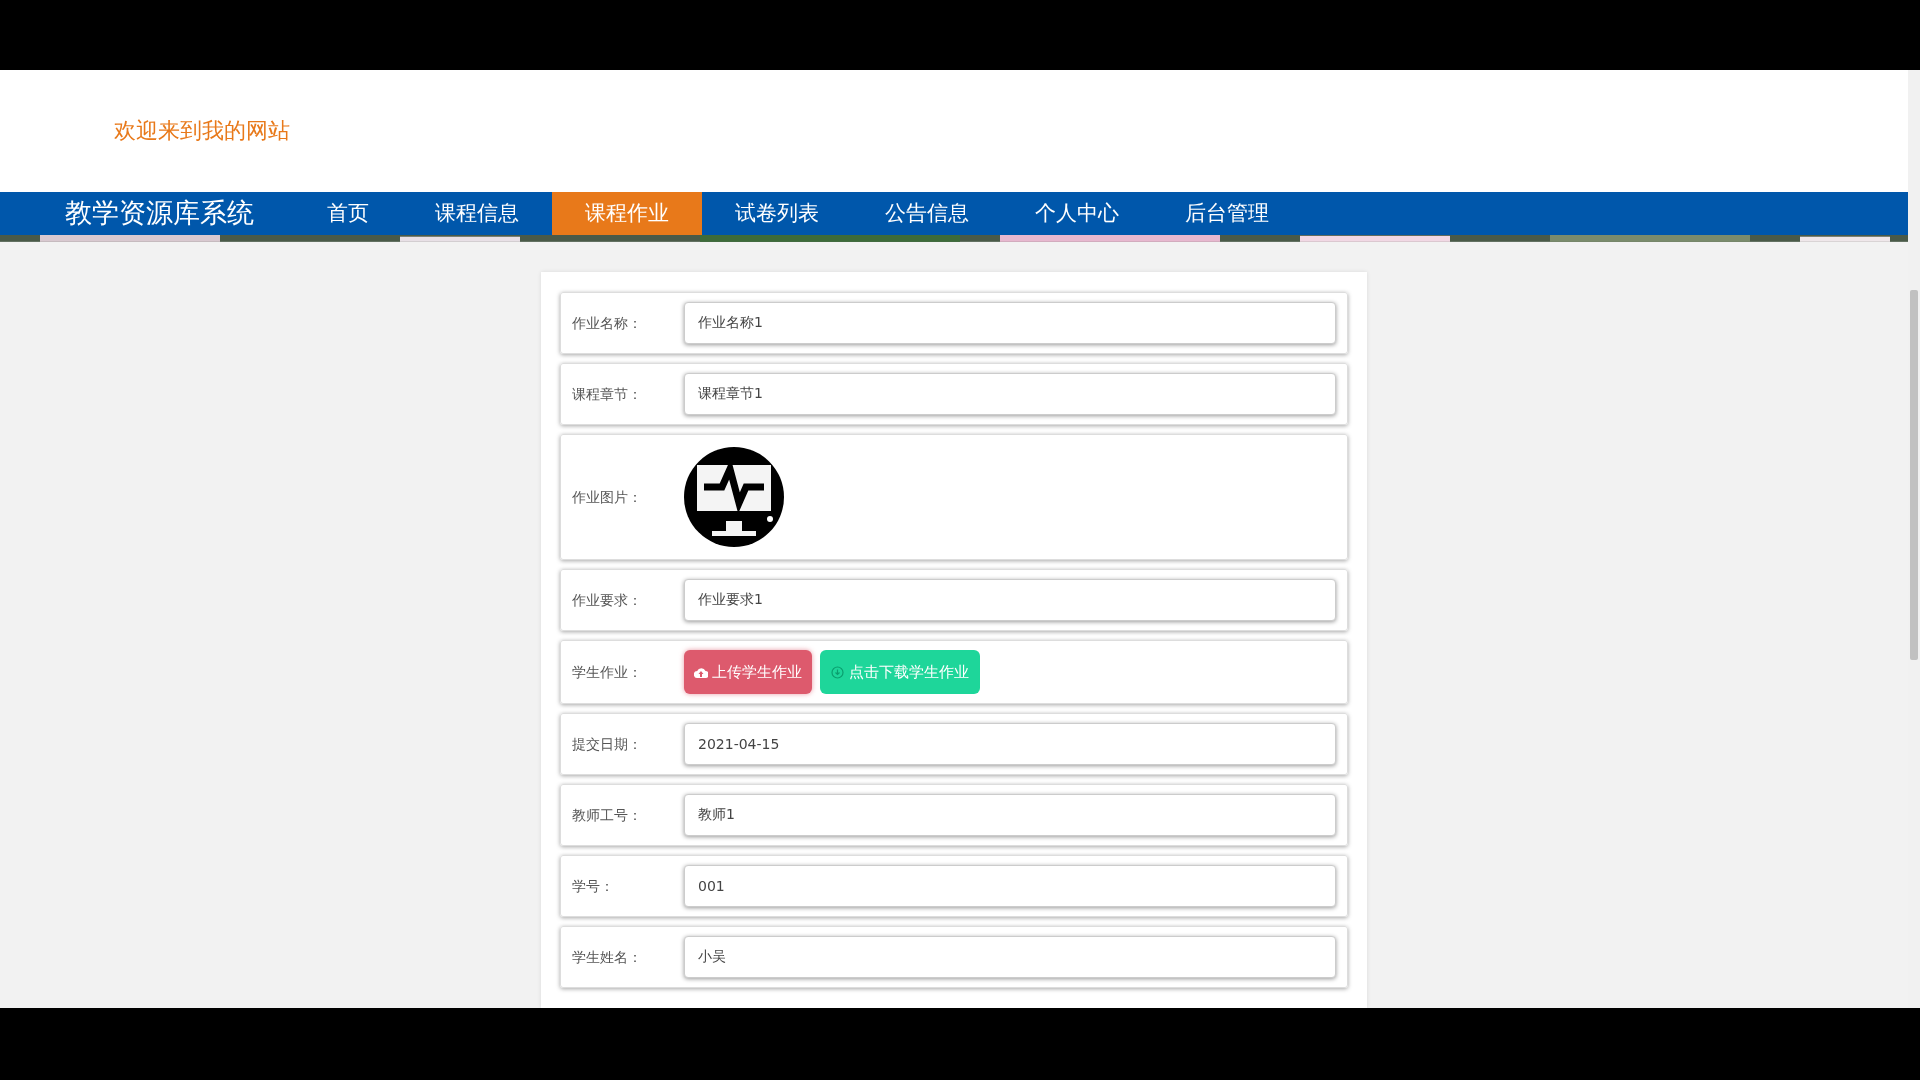 Image resolution: width=1920 pixels, height=1080 pixels. Describe the element at coordinates (159, 213) in the screenshot. I see `site-title: 教学资源库系统` at that location.